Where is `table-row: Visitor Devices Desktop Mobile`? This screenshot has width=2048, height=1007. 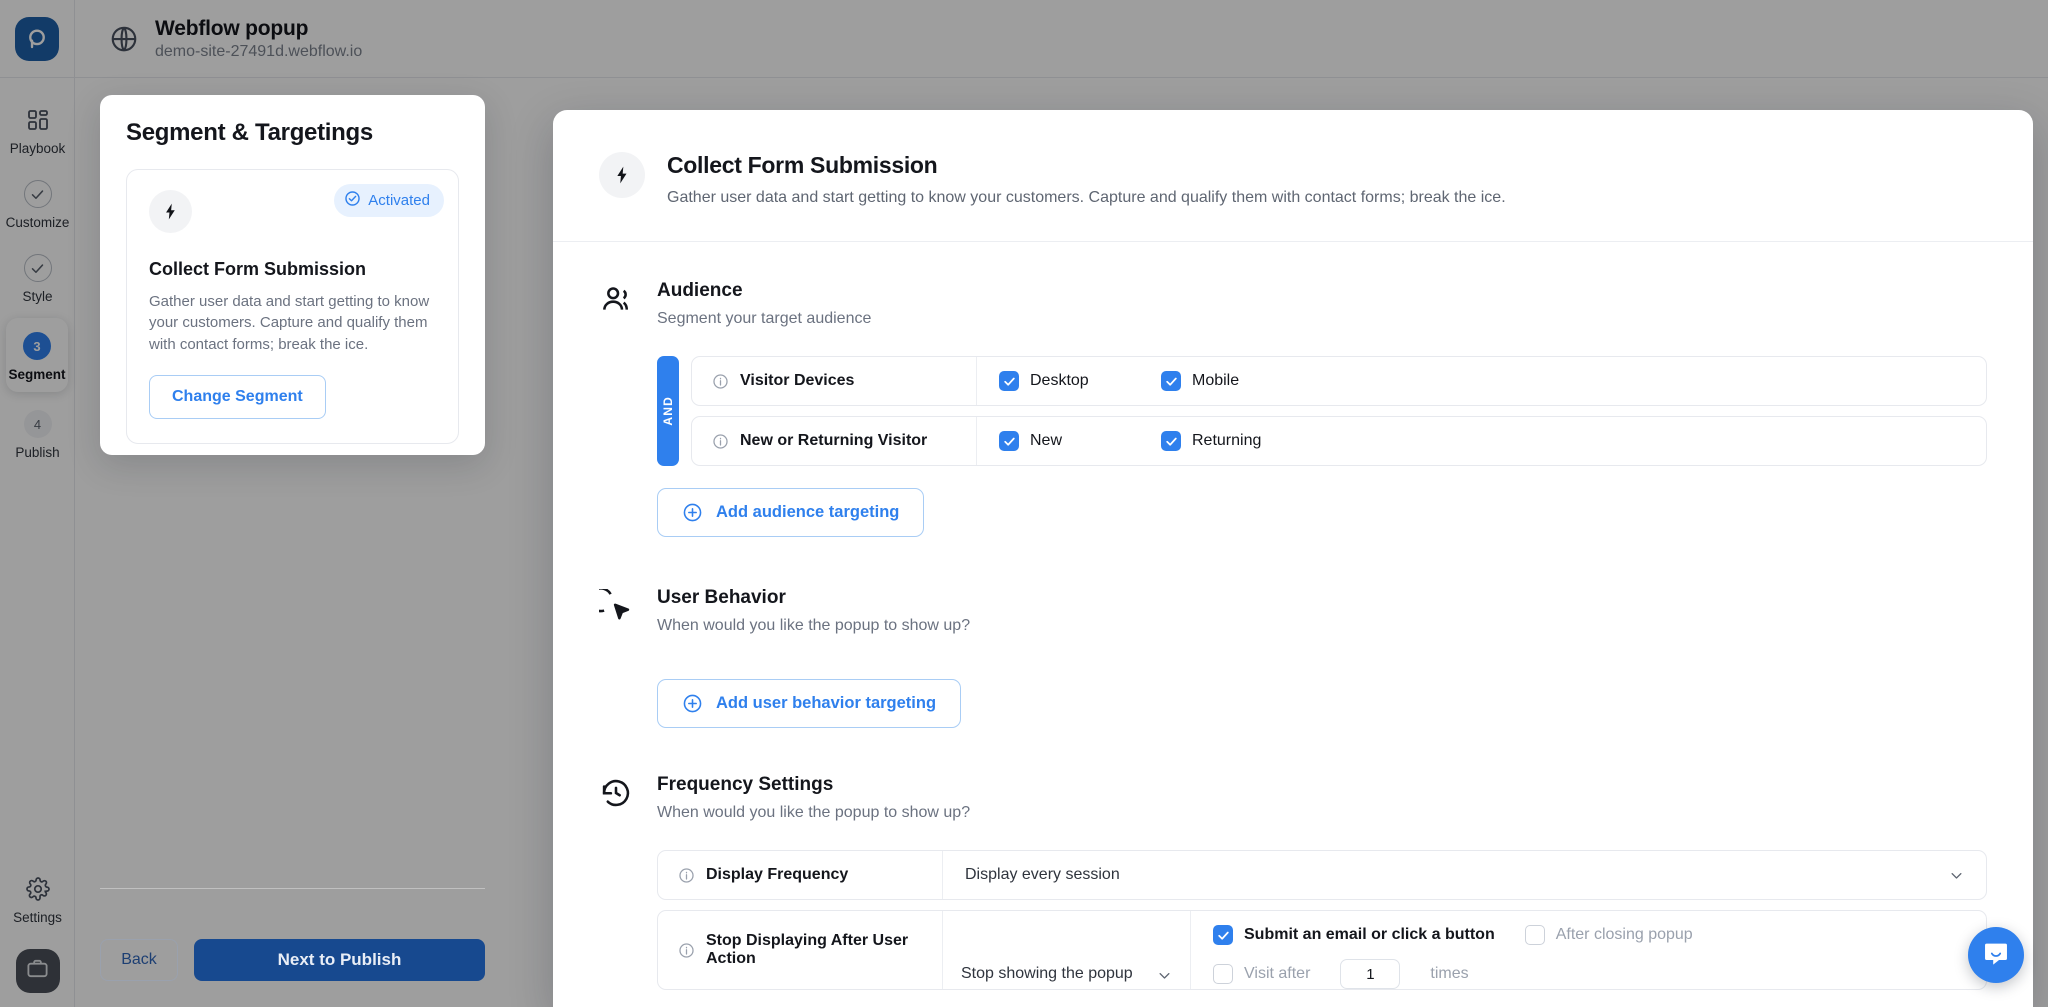
table-row: Visitor Devices Desktop Mobile is located at coordinates (1339, 381).